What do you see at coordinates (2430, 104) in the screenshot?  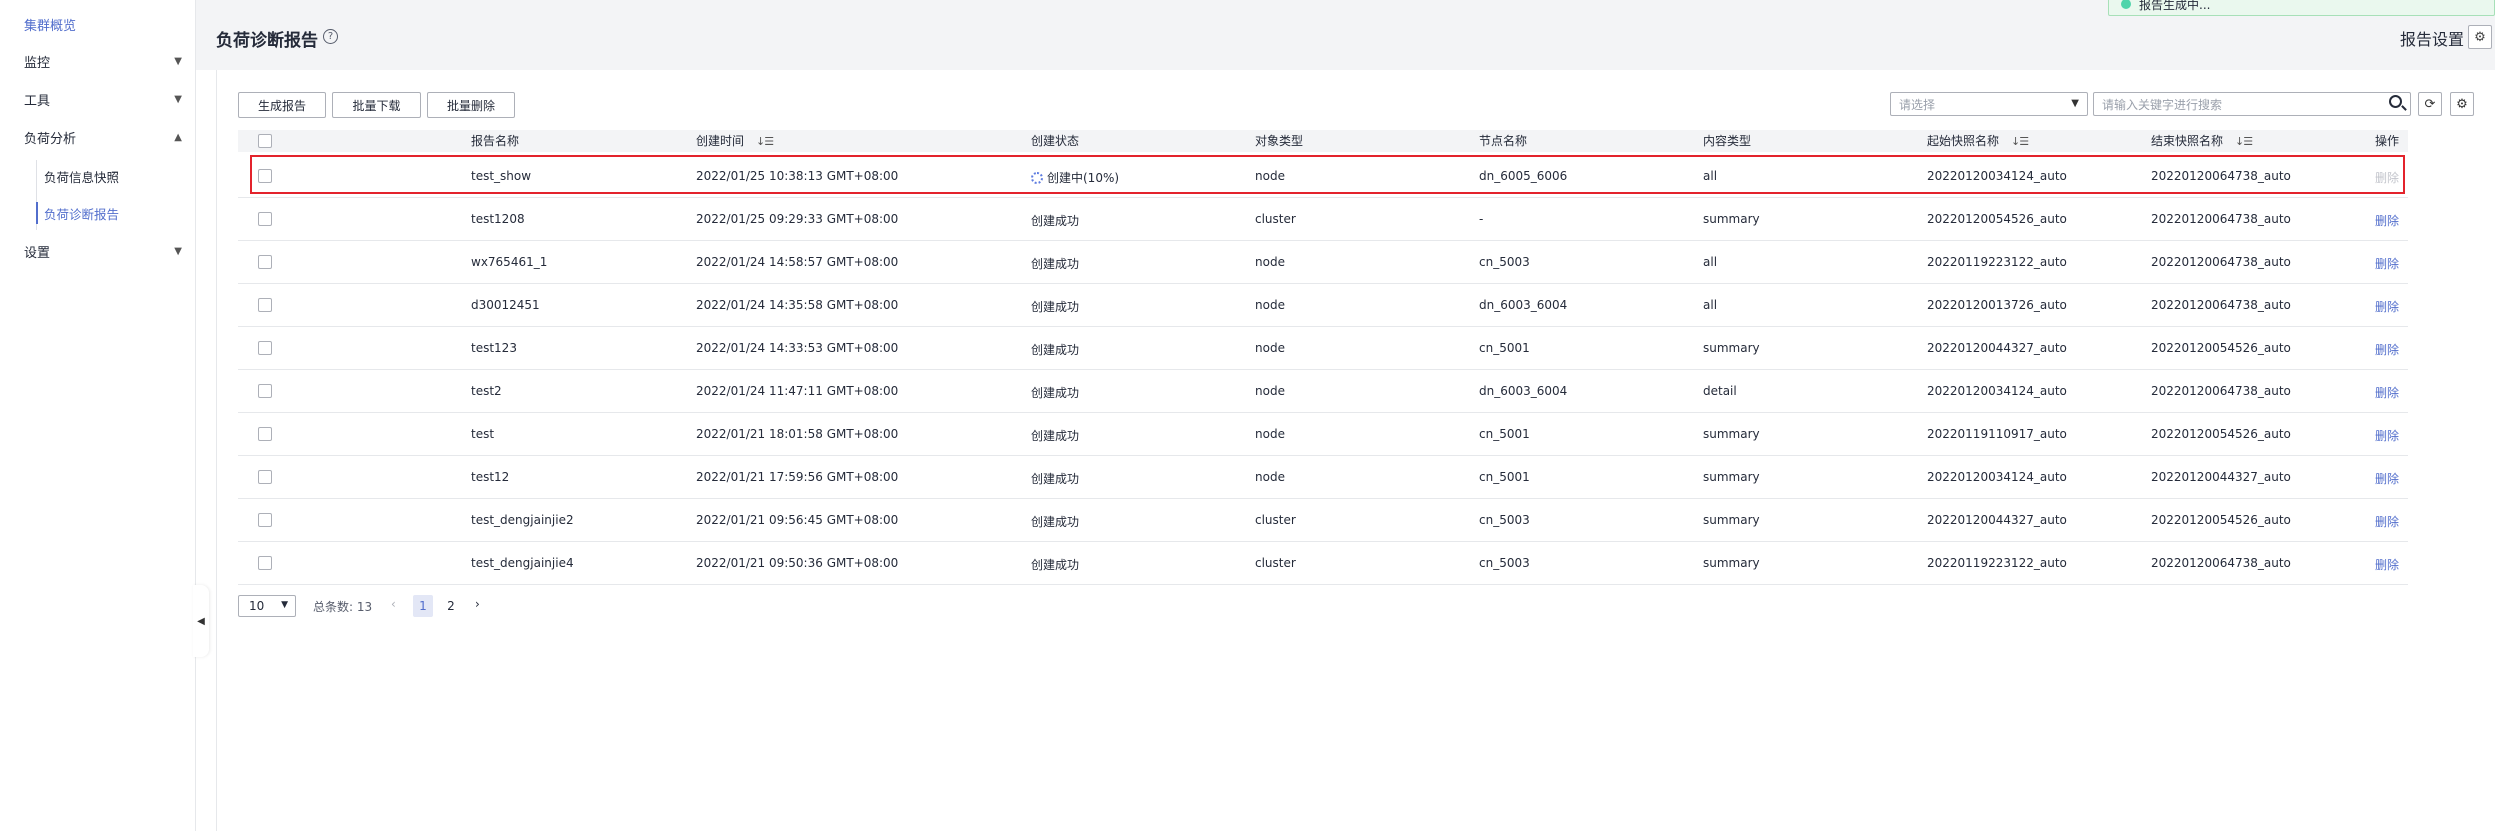 I see `refresh-button: ⟳` at bounding box center [2430, 104].